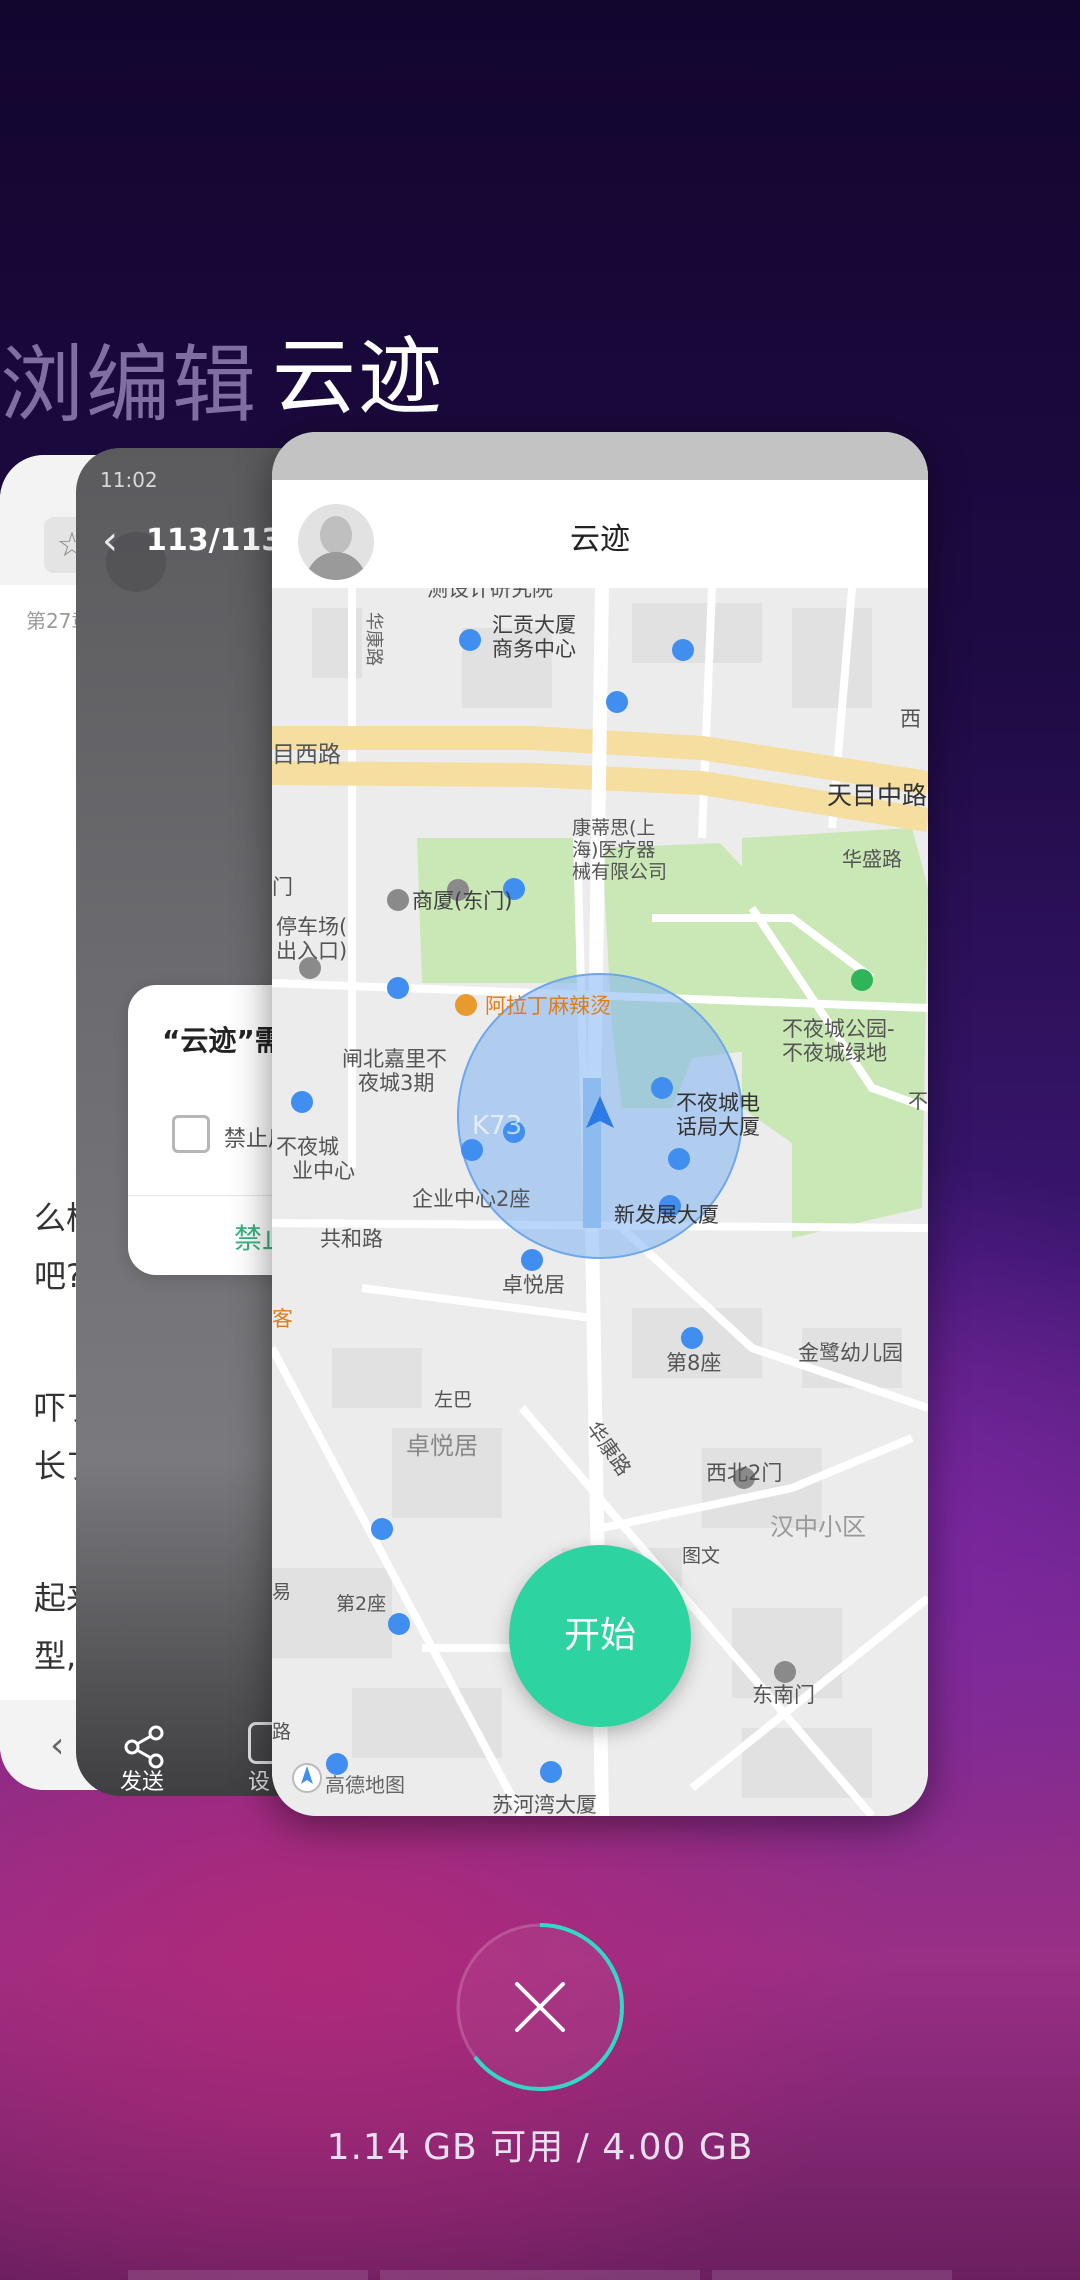 This screenshot has height=2280, width=1080. I want to click on map-label: 海)医疗器, so click(613, 850).